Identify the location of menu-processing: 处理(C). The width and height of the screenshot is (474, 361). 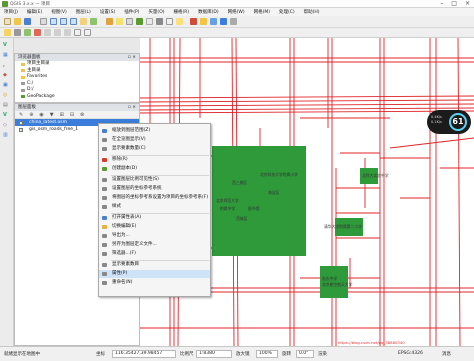
(287, 12).